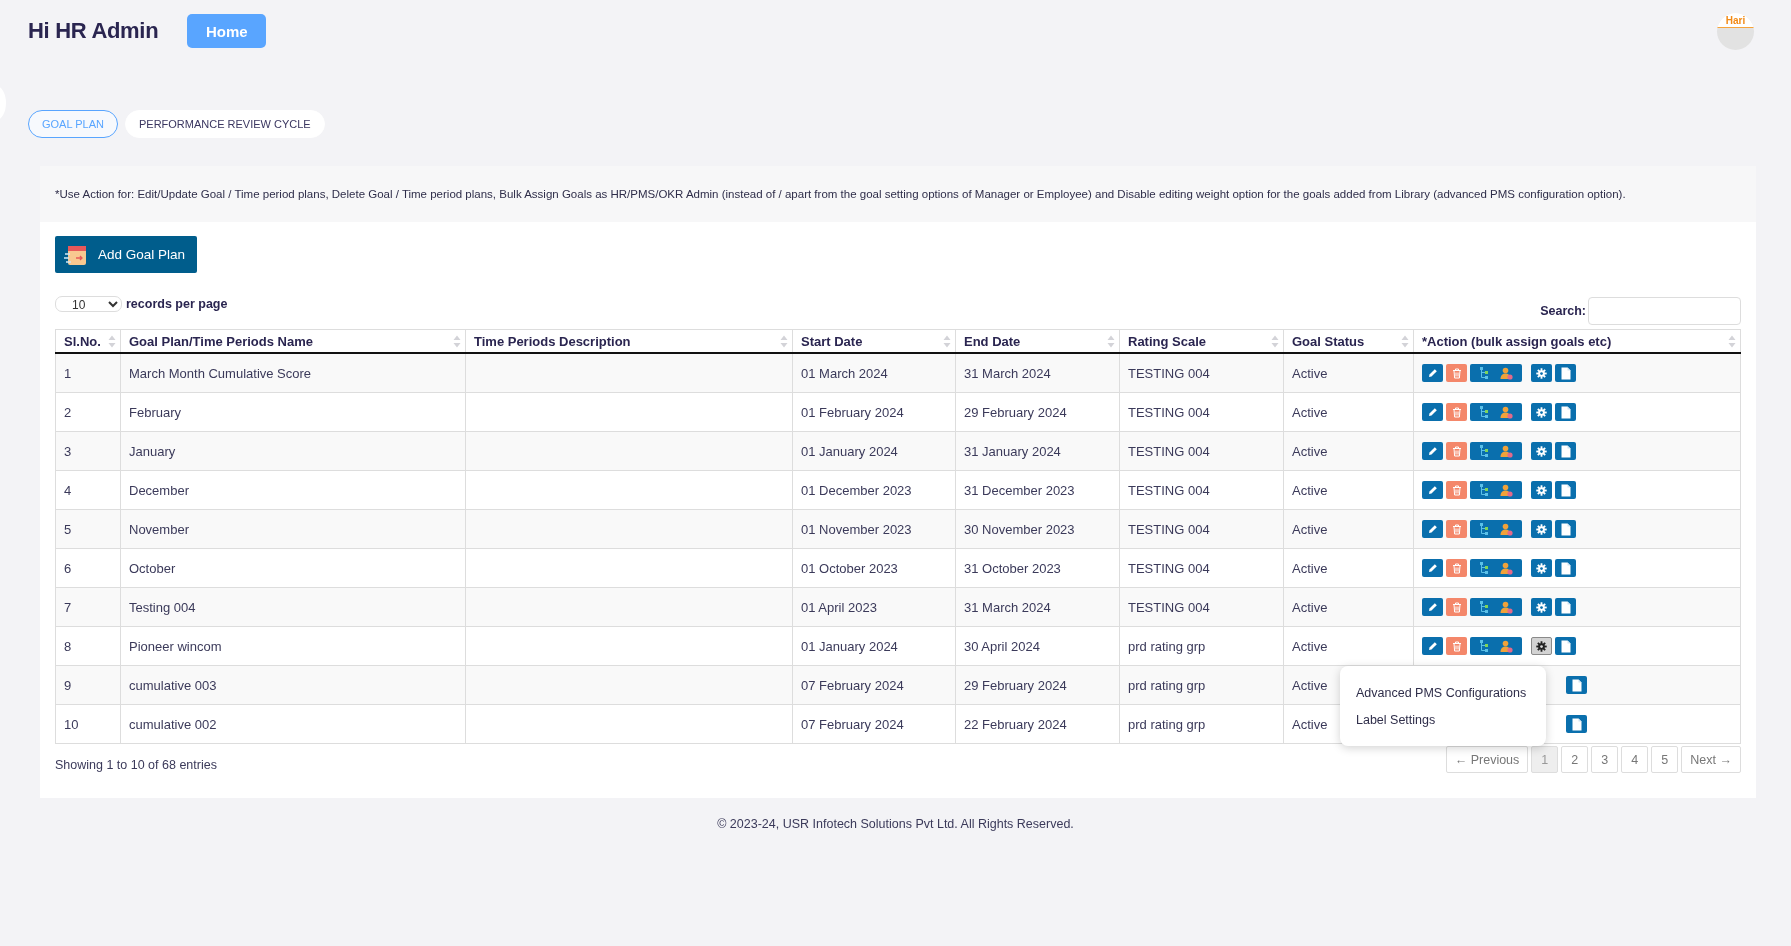 This screenshot has height=946, width=1791. I want to click on page-button: 2, so click(1575, 759).